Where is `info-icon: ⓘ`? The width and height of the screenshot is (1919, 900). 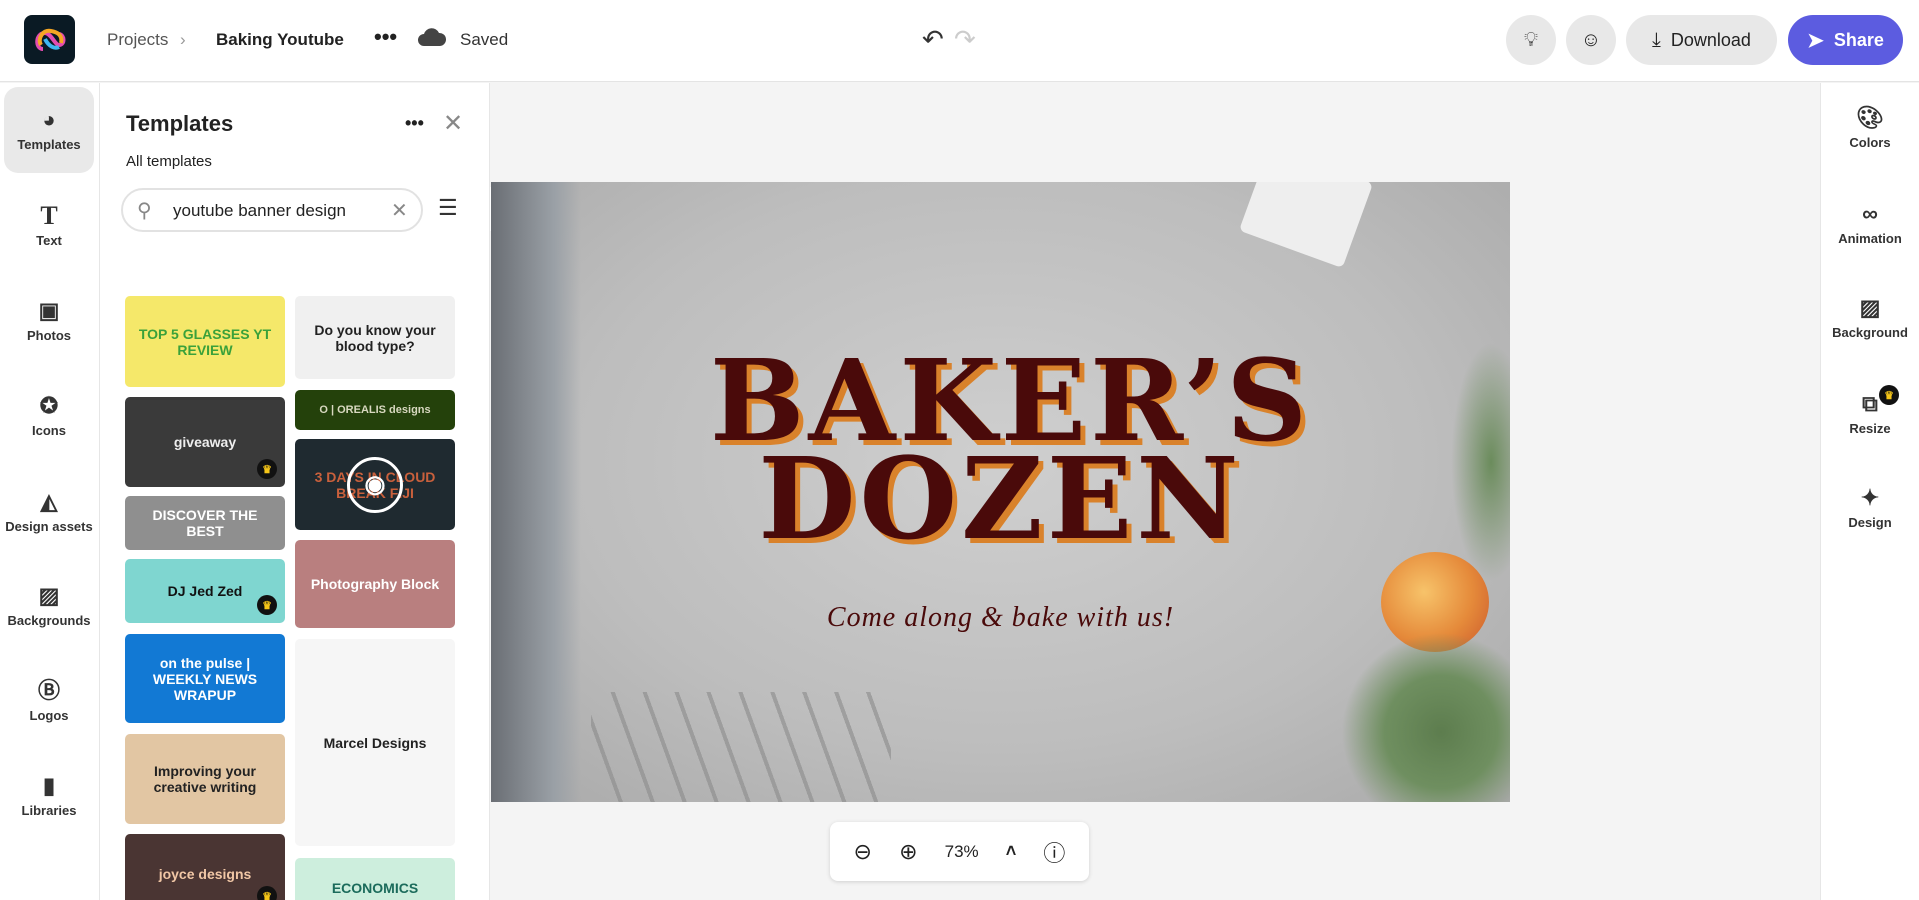
info-icon: ⓘ is located at coordinates (1054, 852).